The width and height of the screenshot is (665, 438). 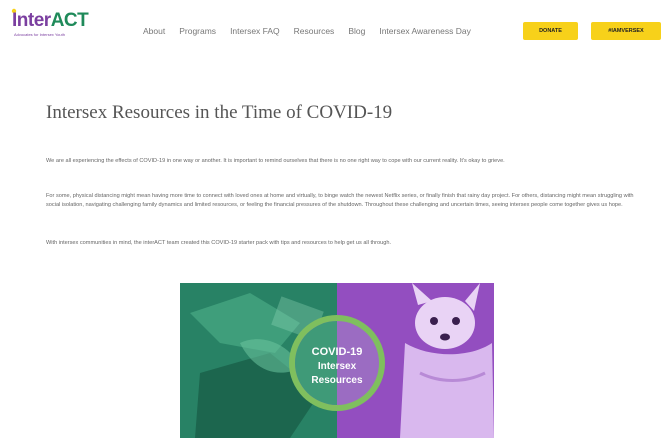 What do you see at coordinates (197, 31) in the screenshot?
I see `nav-item-programs: Programs` at bounding box center [197, 31].